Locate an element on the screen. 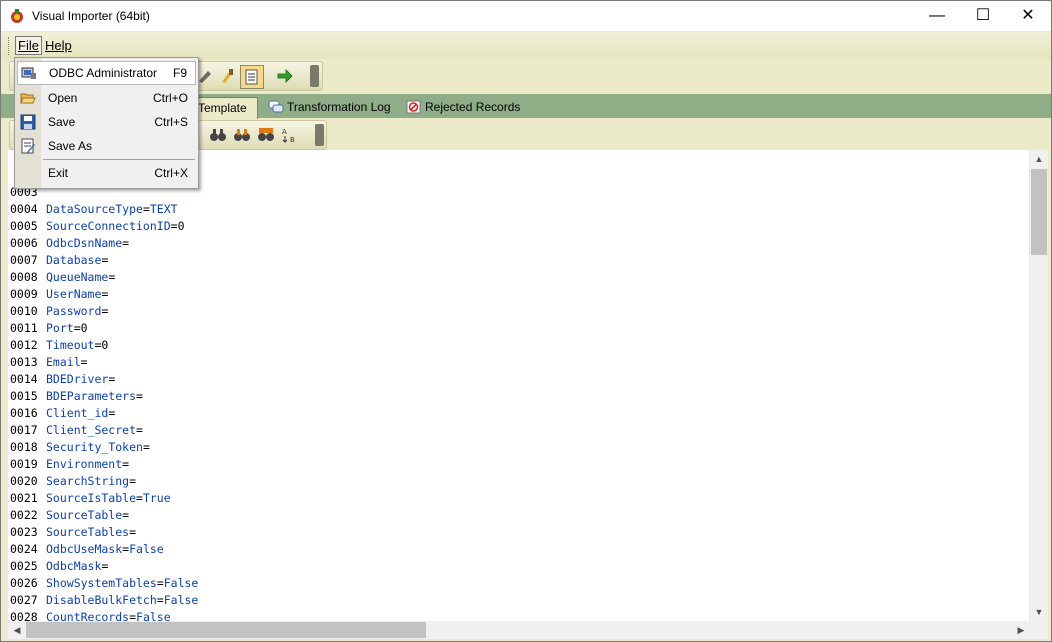  toolbar-overflow-button is located at coordinates (314, 76).